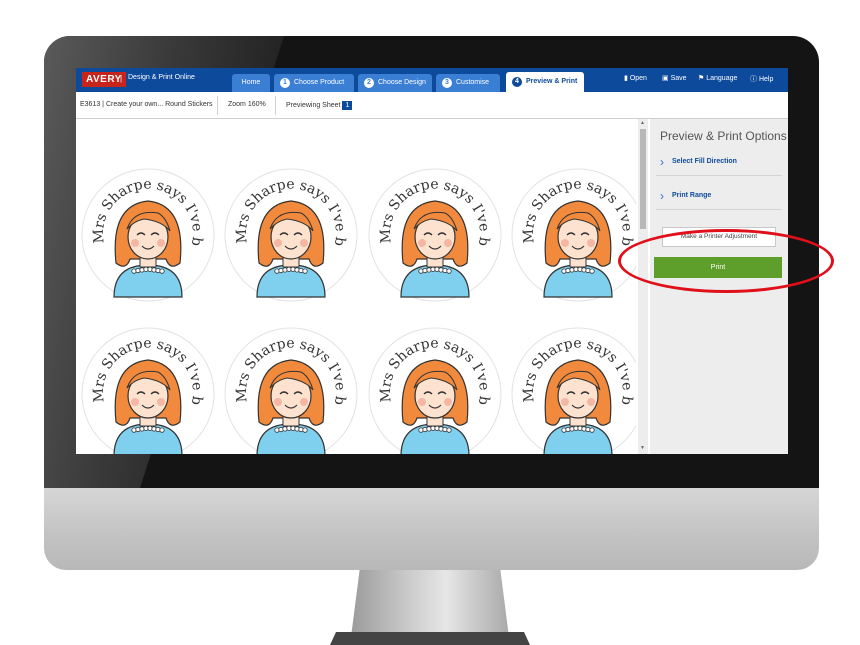 This screenshot has height=645, width=860. Describe the element at coordinates (319, 82) in the screenshot. I see `tab-label: Choose Product` at that location.